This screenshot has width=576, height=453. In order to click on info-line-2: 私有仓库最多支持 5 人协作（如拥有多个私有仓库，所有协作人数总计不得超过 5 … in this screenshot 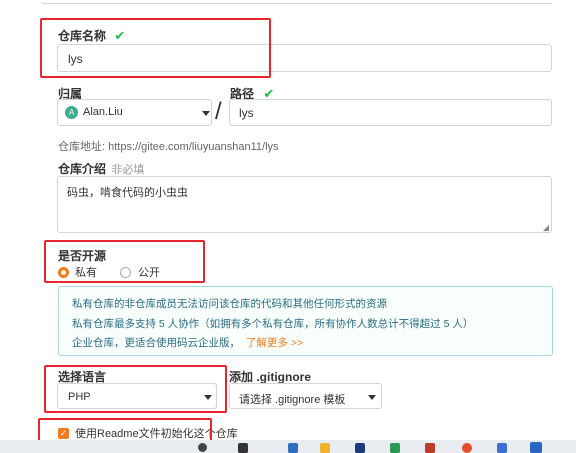, I will do `click(273, 324)`.